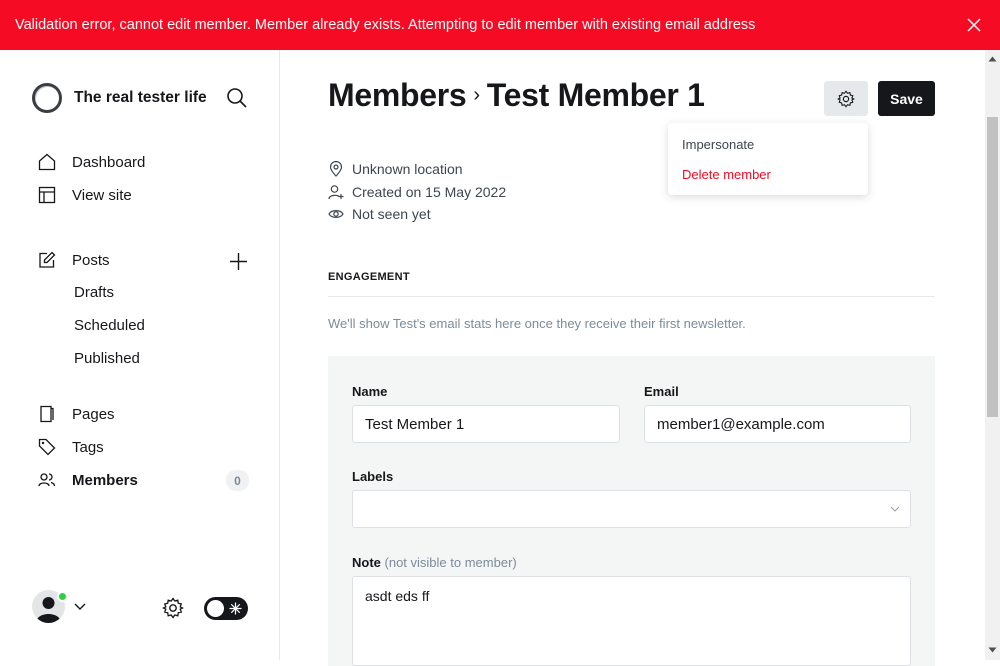 The width and height of the screenshot is (1000, 666). Describe the element at coordinates (631, 296) in the screenshot. I see `divider` at that location.